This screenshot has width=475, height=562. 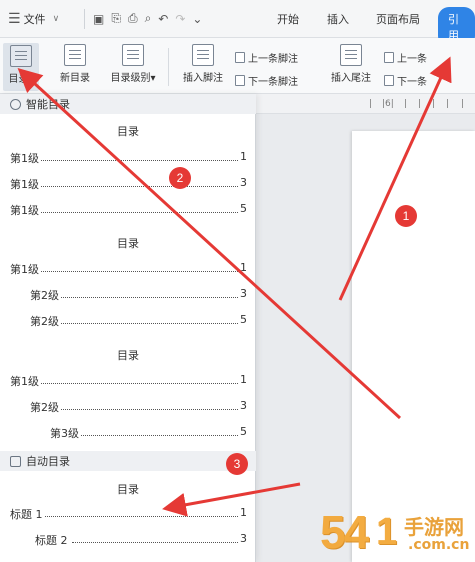 I want to click on smart-toc-label: 智能目录, so click(x=48, y=104).